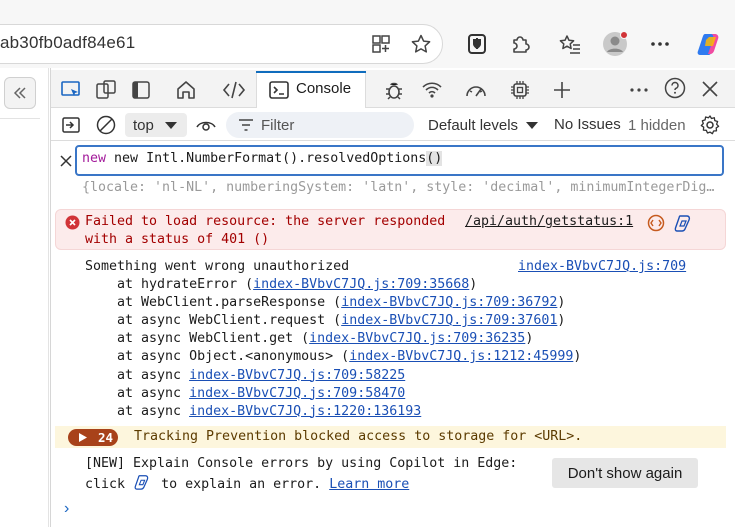  Describe the element at coordinates (587, 124) in the screenshot. I see `issues-count: No Issues` at that location.